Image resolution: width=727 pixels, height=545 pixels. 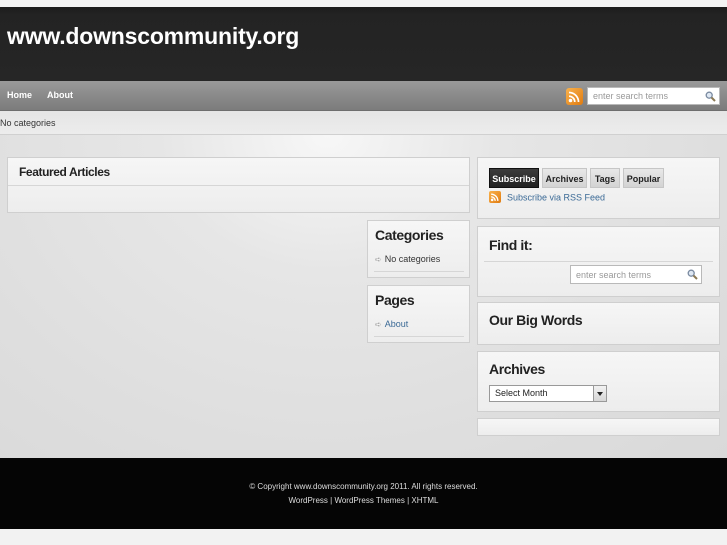 I want to click on archive-month-select: Select Month, so click(x=548, y=393).